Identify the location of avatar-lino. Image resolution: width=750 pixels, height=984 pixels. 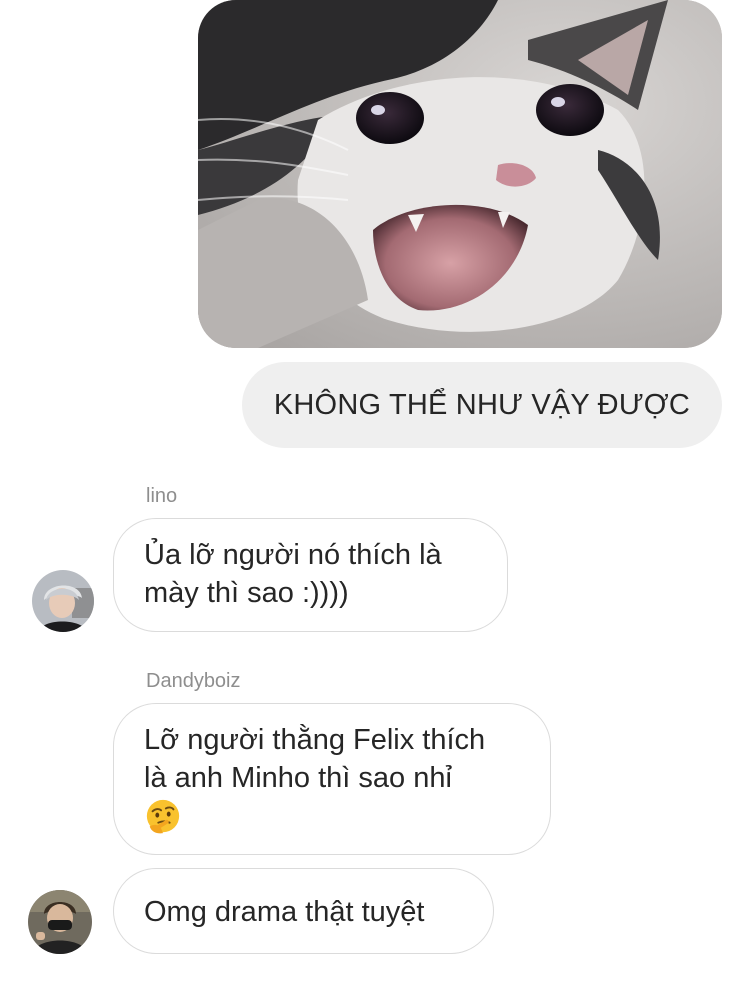
(63, 601).